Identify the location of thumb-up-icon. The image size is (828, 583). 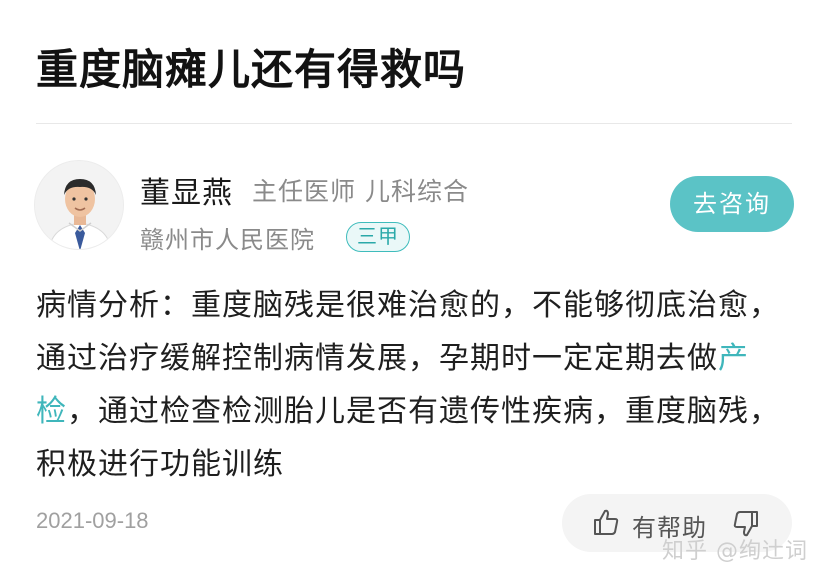
(605, 522).